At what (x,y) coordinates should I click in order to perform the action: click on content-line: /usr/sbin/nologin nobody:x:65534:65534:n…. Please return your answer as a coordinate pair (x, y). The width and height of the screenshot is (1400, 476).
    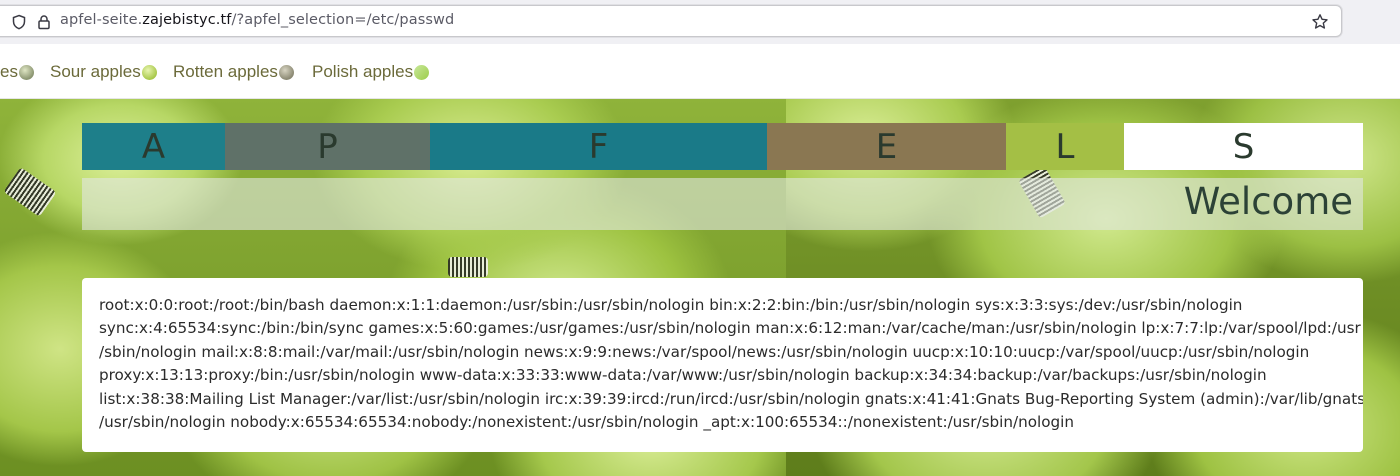
    Looking at the image, I should click on (587, 422).